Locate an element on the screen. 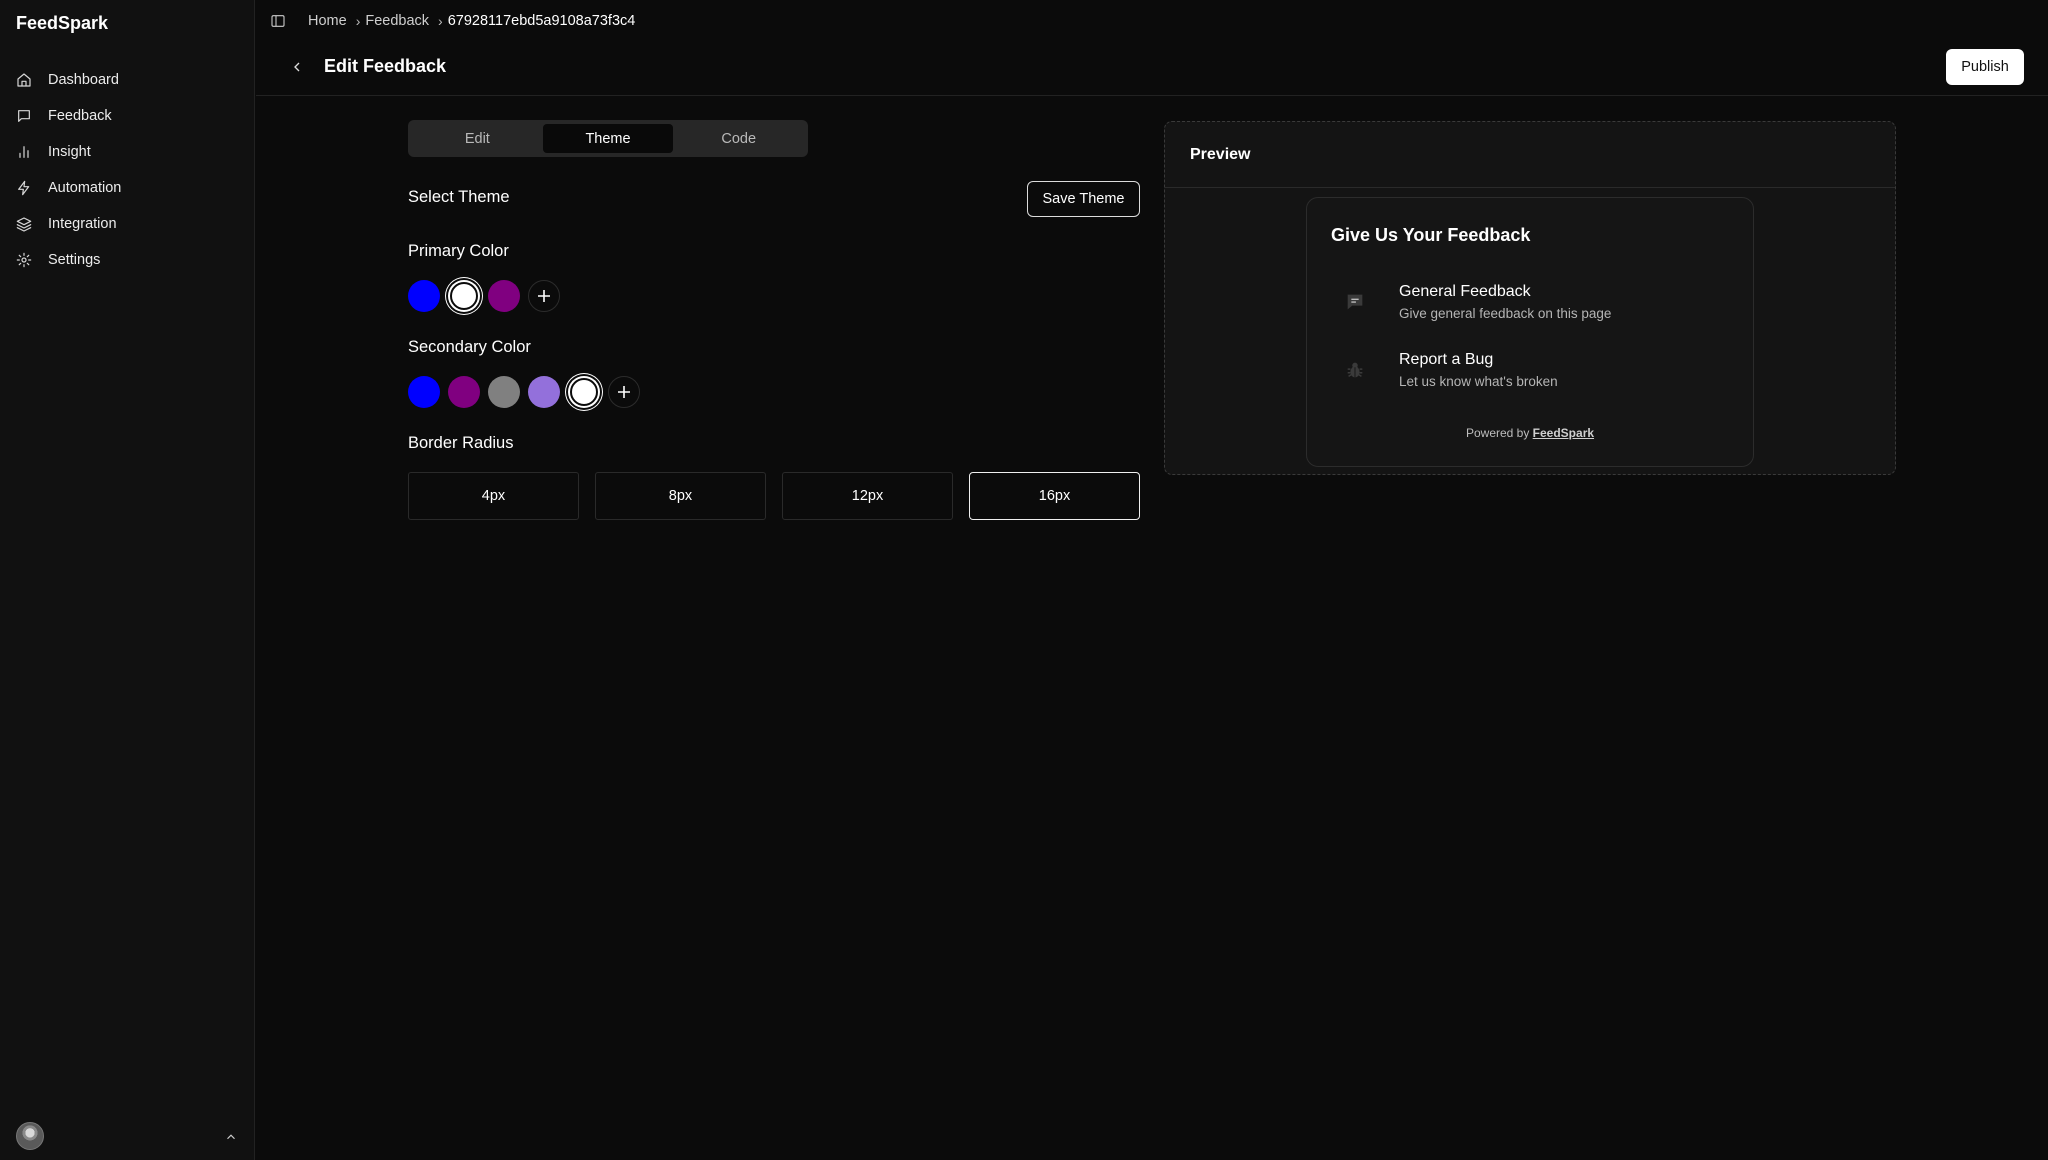 This screenshot has width=2048, height=1160. add-secondary-color-button is located at coordinates (624, 392).